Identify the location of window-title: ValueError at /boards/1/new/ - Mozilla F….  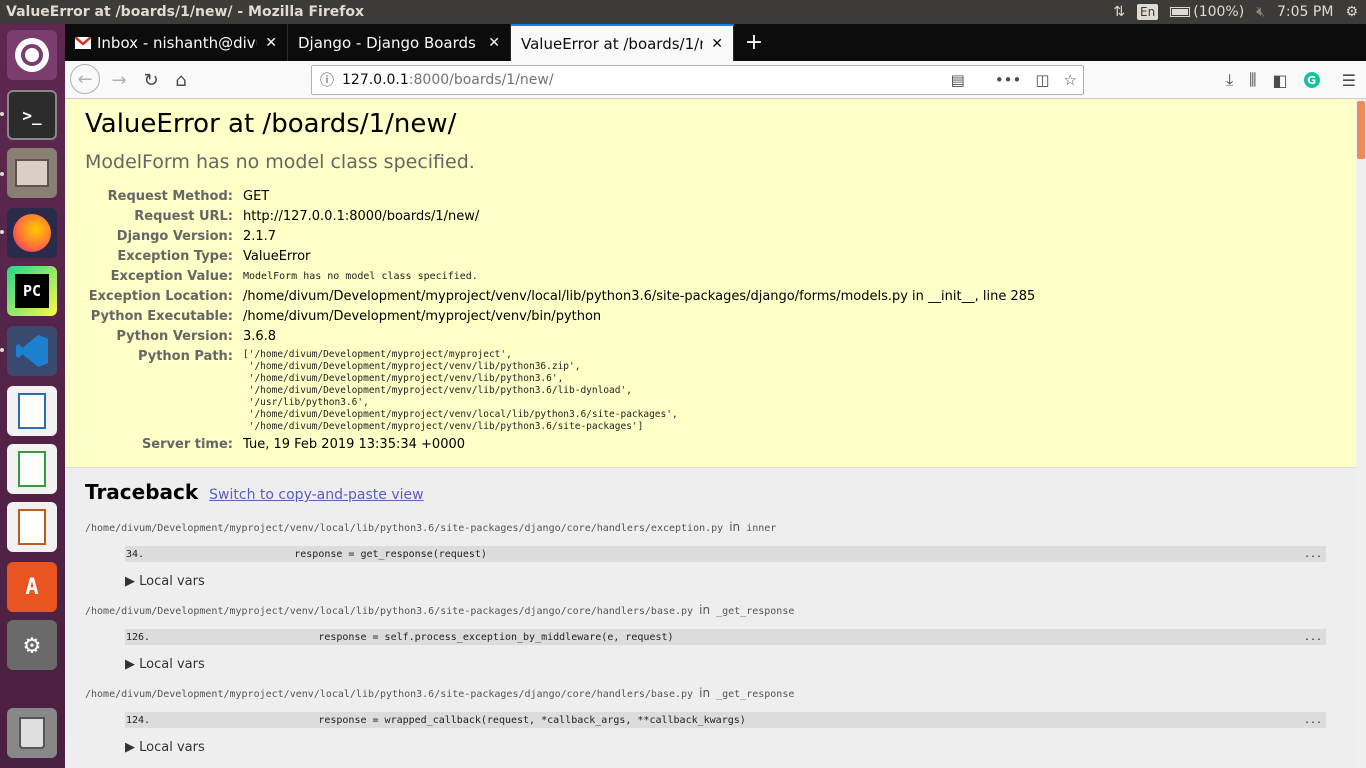
(185, 12).